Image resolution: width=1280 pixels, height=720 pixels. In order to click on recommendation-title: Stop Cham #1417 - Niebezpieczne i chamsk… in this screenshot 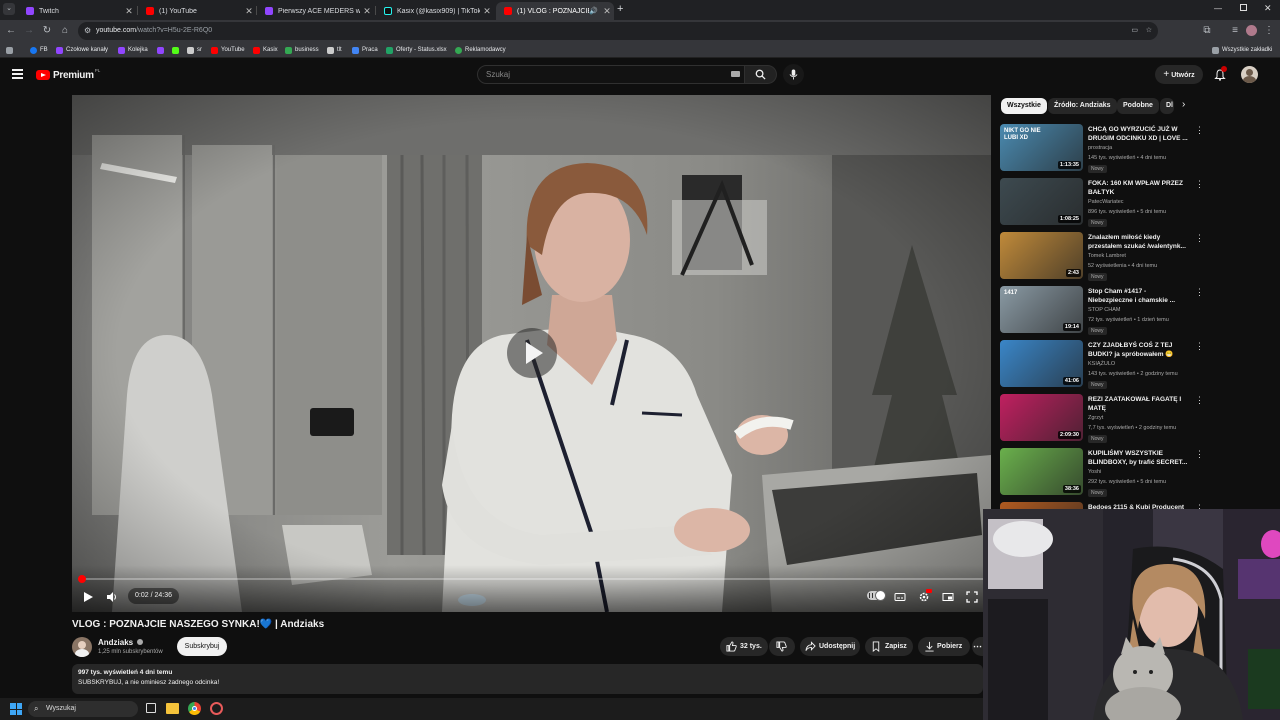, I will do `click(1140, 296)`.